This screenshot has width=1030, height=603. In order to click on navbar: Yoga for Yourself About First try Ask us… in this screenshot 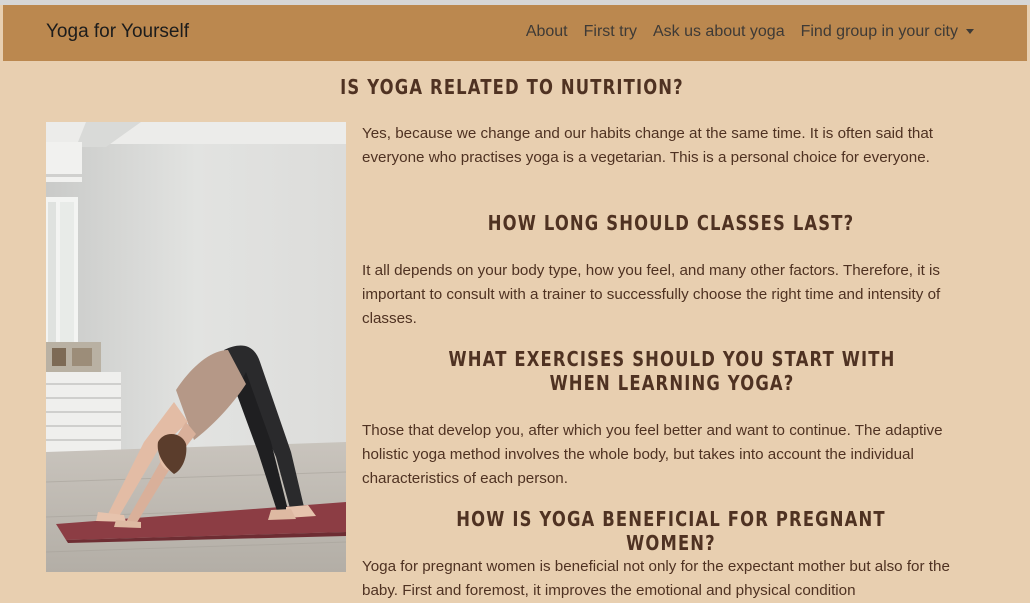, I will do `click(515, 33)`.